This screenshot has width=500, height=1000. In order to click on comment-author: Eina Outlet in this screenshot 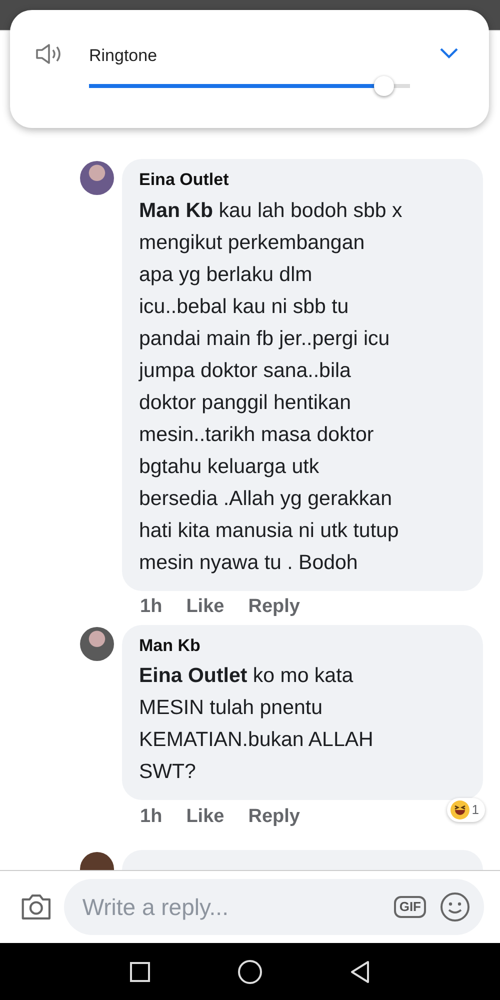, I will do `click(304, 179)`.